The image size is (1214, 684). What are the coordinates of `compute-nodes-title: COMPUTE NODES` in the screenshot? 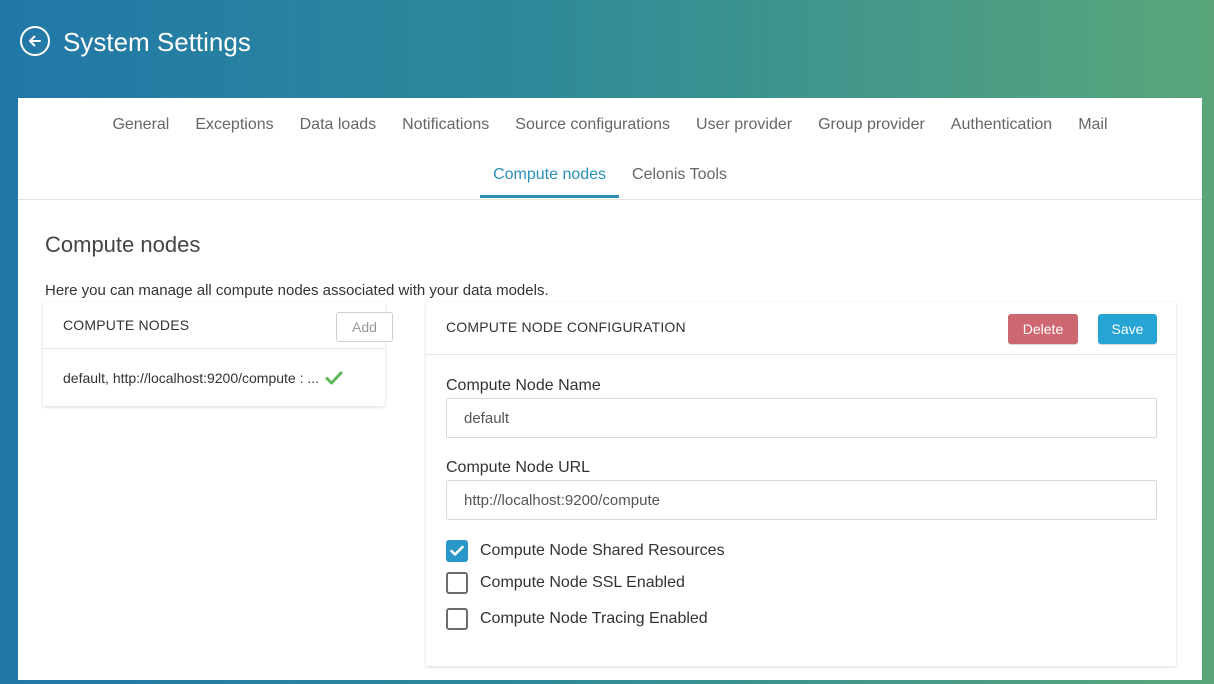 It's located at (126, 325).